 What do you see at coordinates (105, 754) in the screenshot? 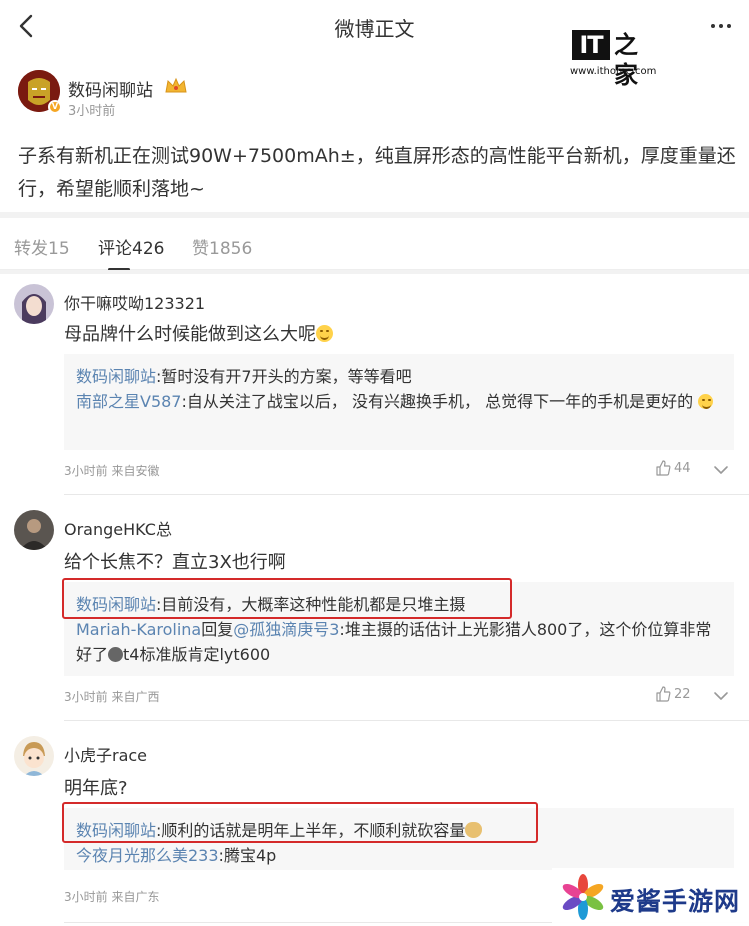
I see `commenter-name: 小虎子race` at bounding box center [105, 754].